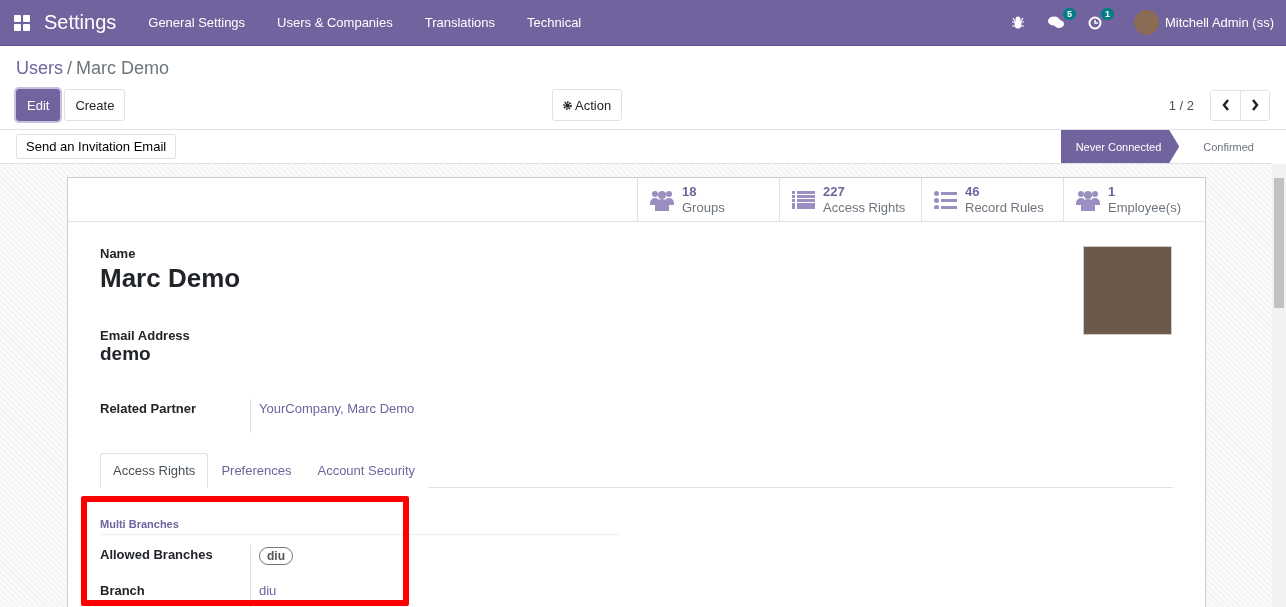 This screenshot has height=607, width=1286. Describe the element at coordinates (157, 554) in the screenshot. I see `field-label: Allowed Branches` at that location.